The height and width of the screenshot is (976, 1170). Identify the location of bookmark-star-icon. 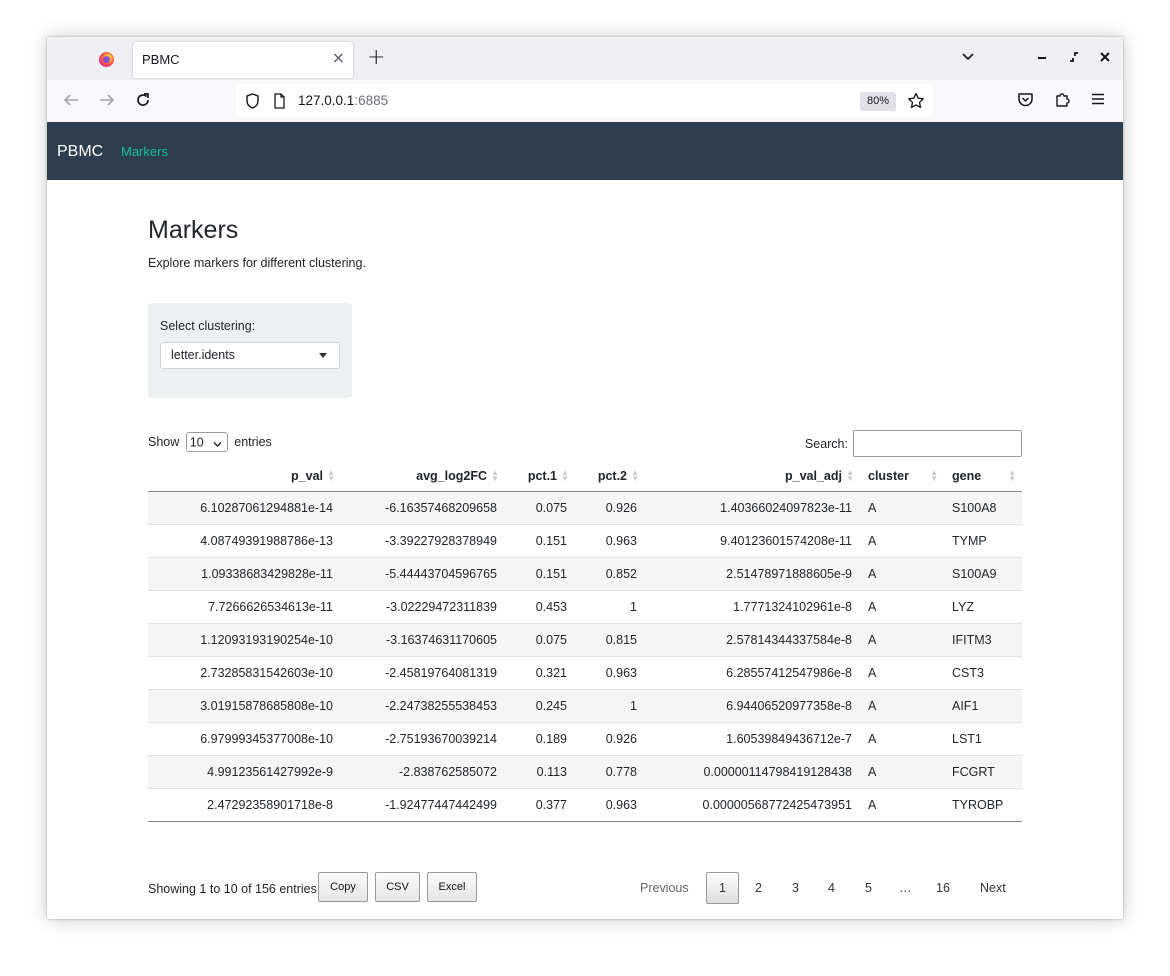
(916, 103).